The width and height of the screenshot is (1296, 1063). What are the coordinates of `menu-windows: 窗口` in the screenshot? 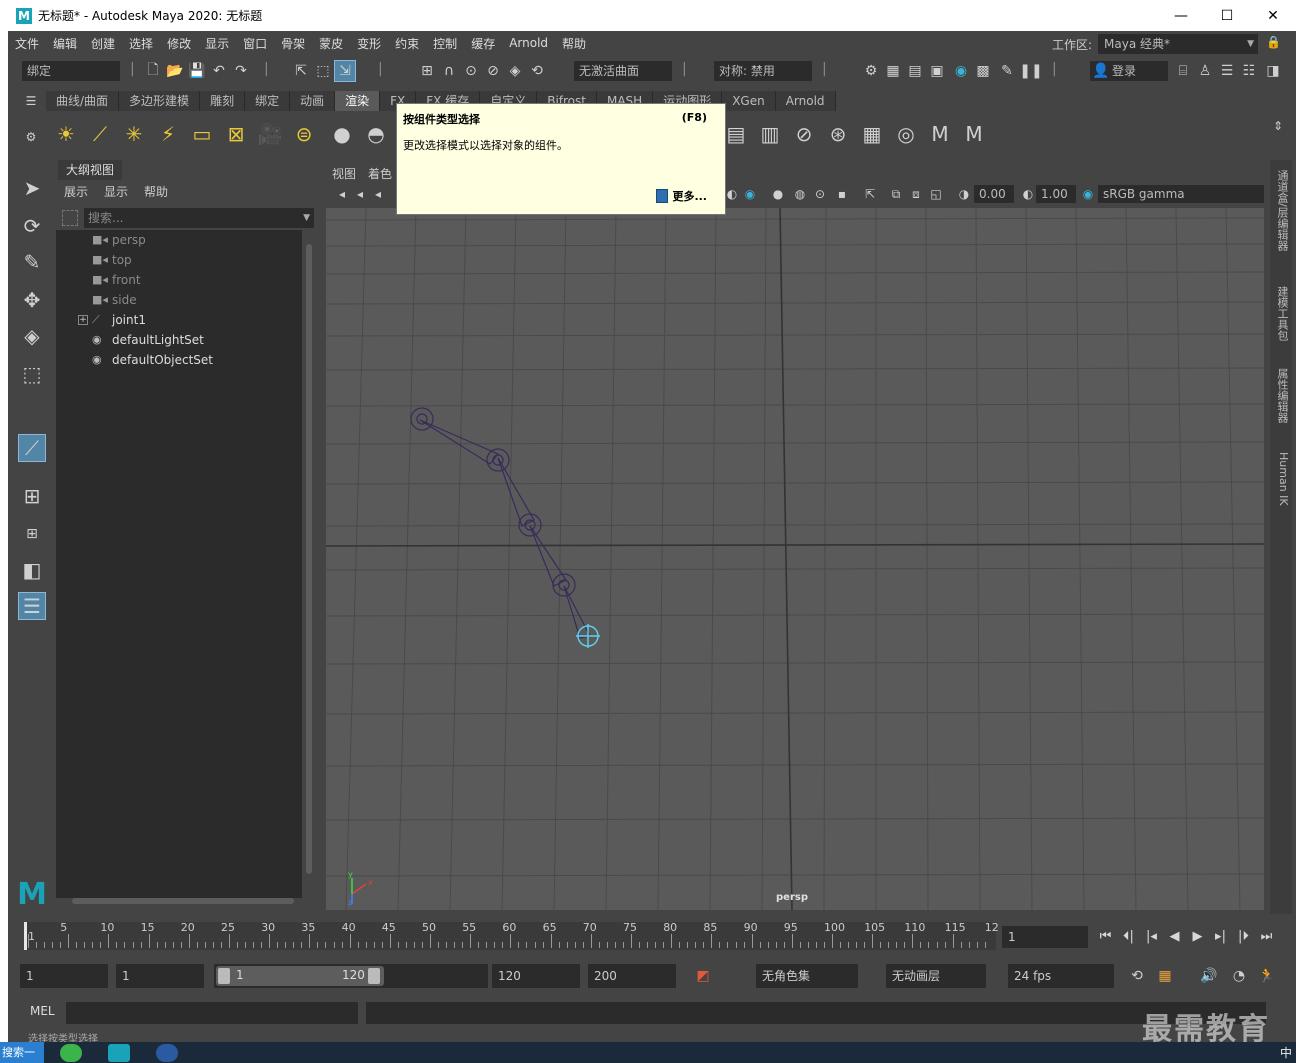 It's located at (255, 43).